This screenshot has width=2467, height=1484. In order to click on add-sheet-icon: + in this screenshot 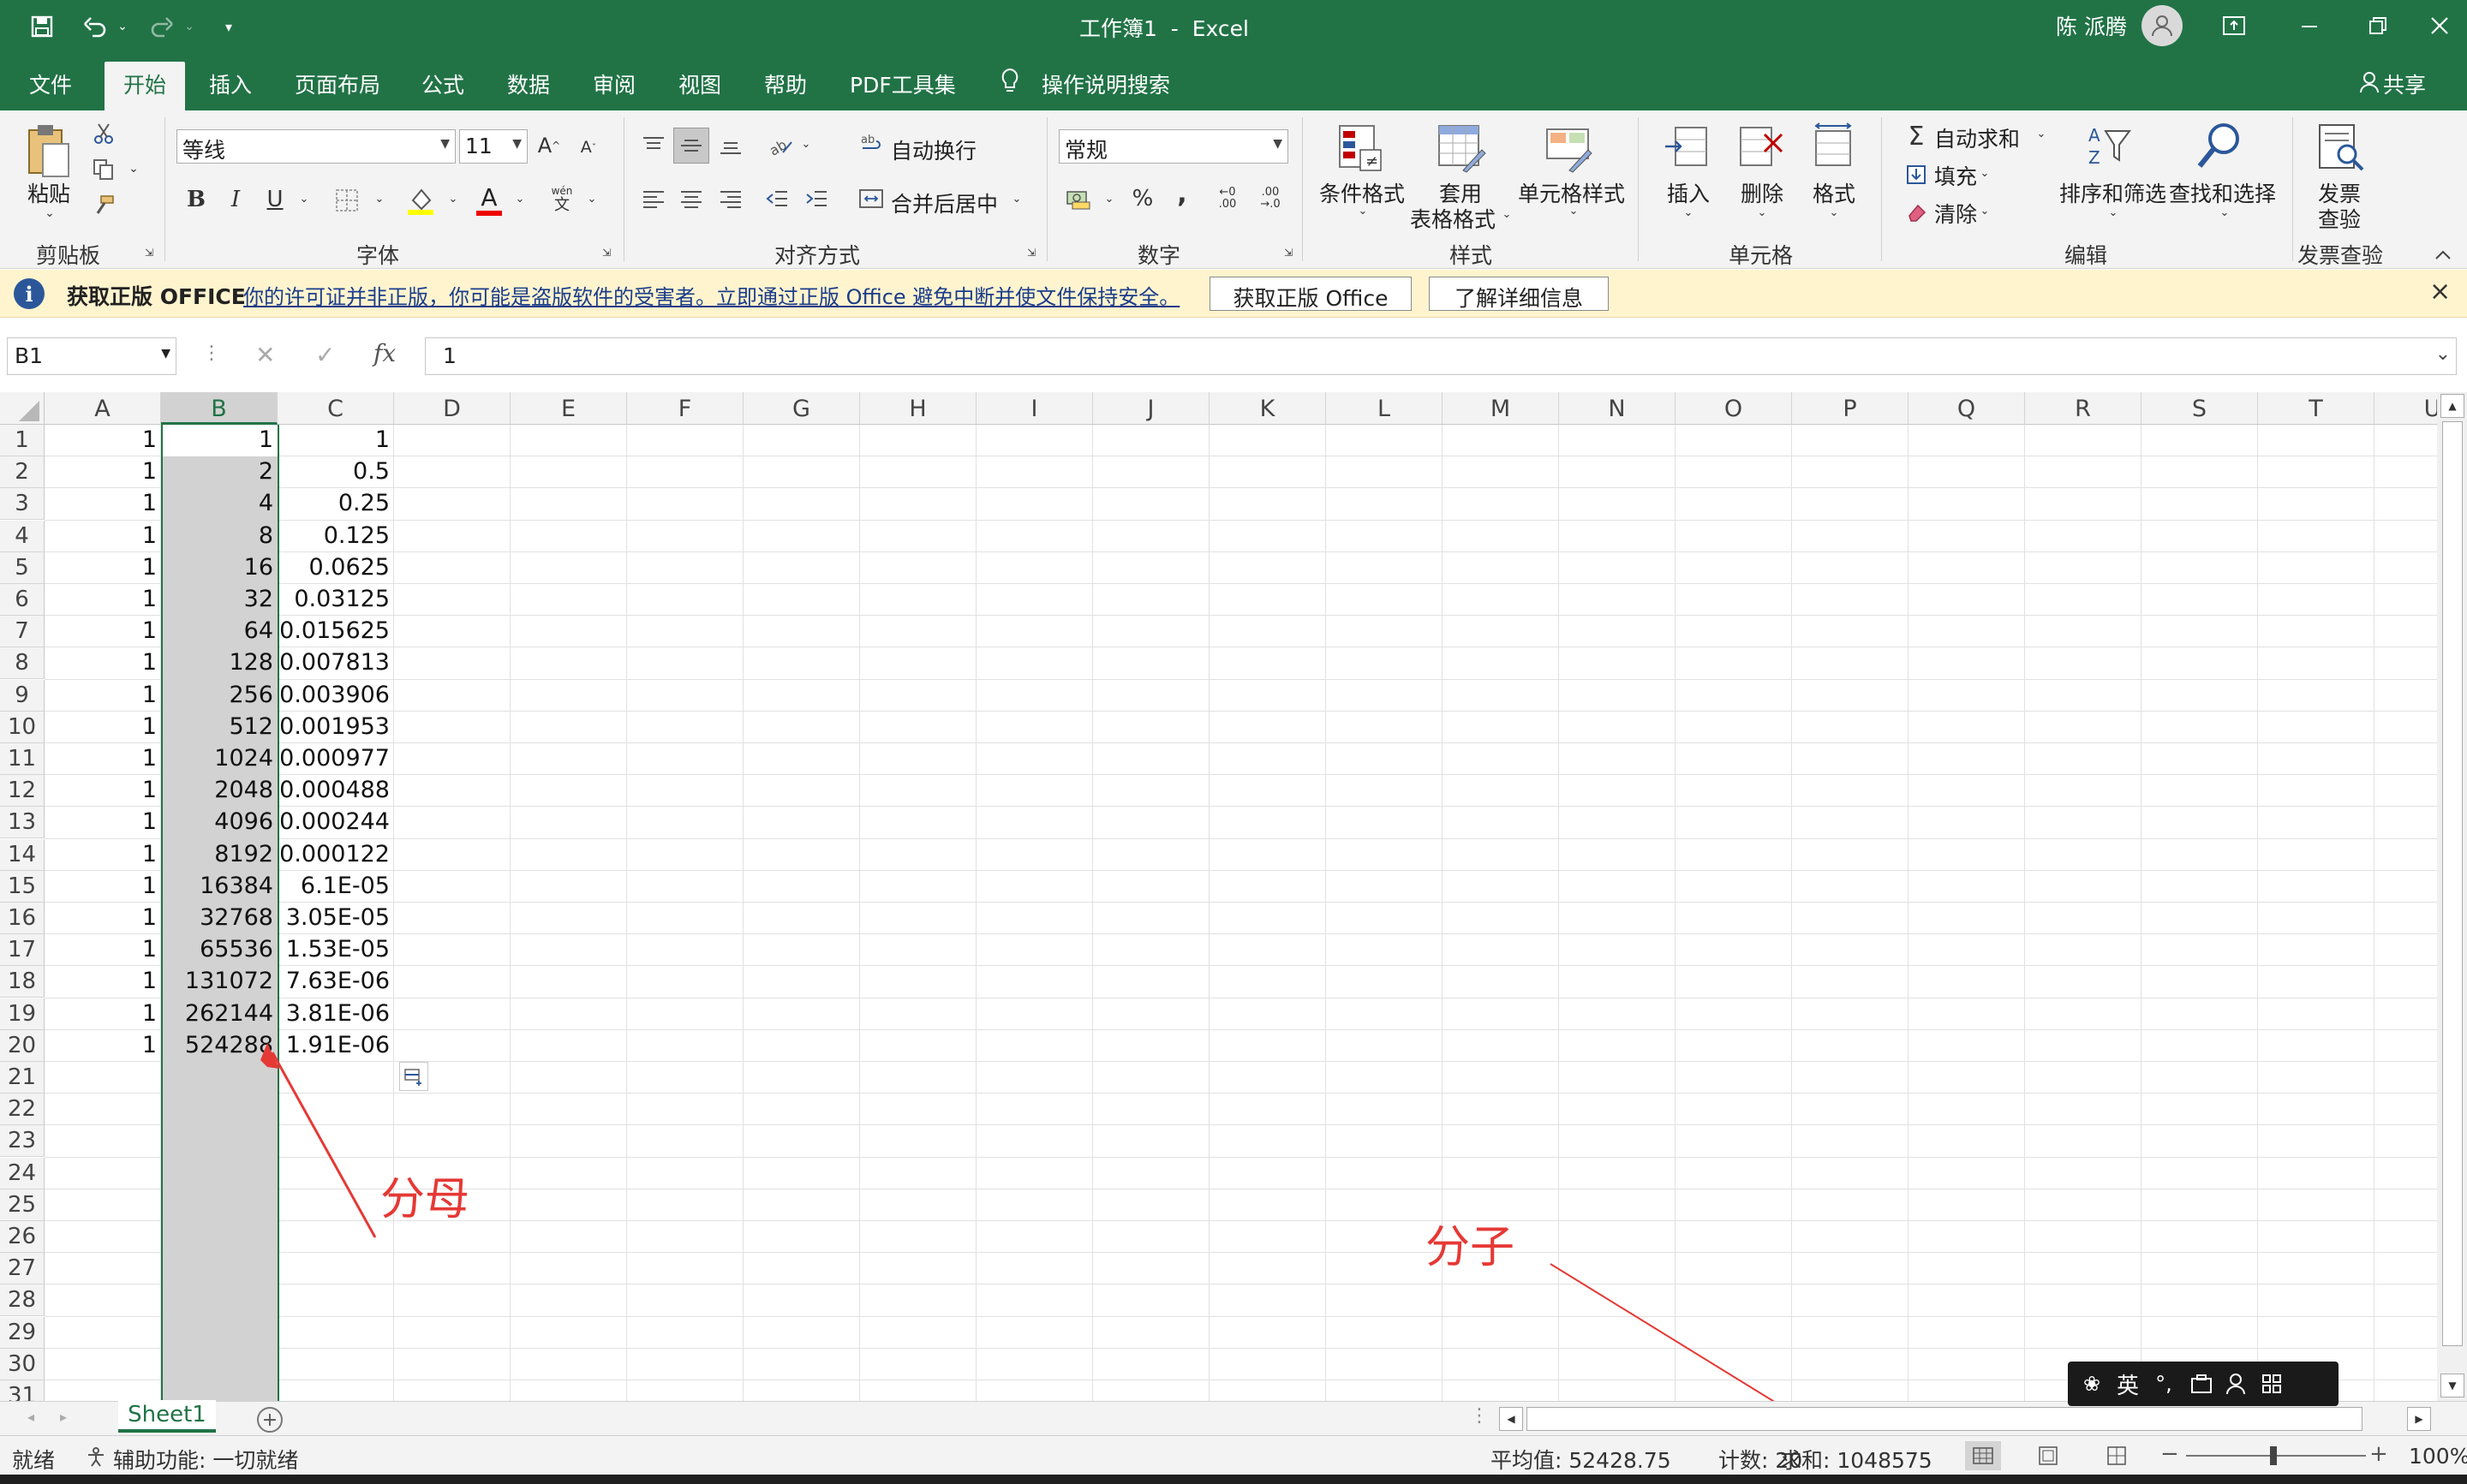, I will do `click(270, 1420)`.